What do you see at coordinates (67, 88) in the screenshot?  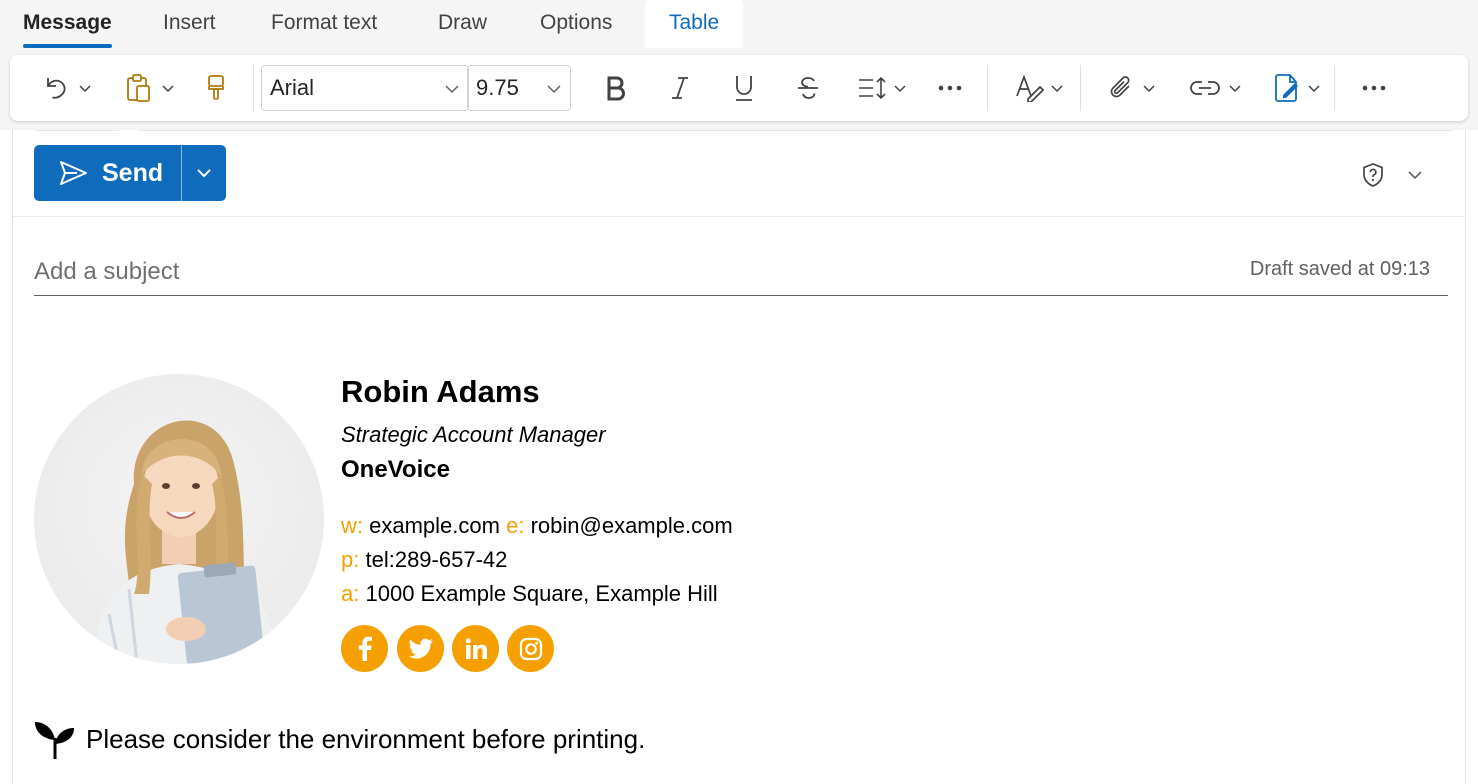 I see `undo-button` at bounding box center [67, 88].